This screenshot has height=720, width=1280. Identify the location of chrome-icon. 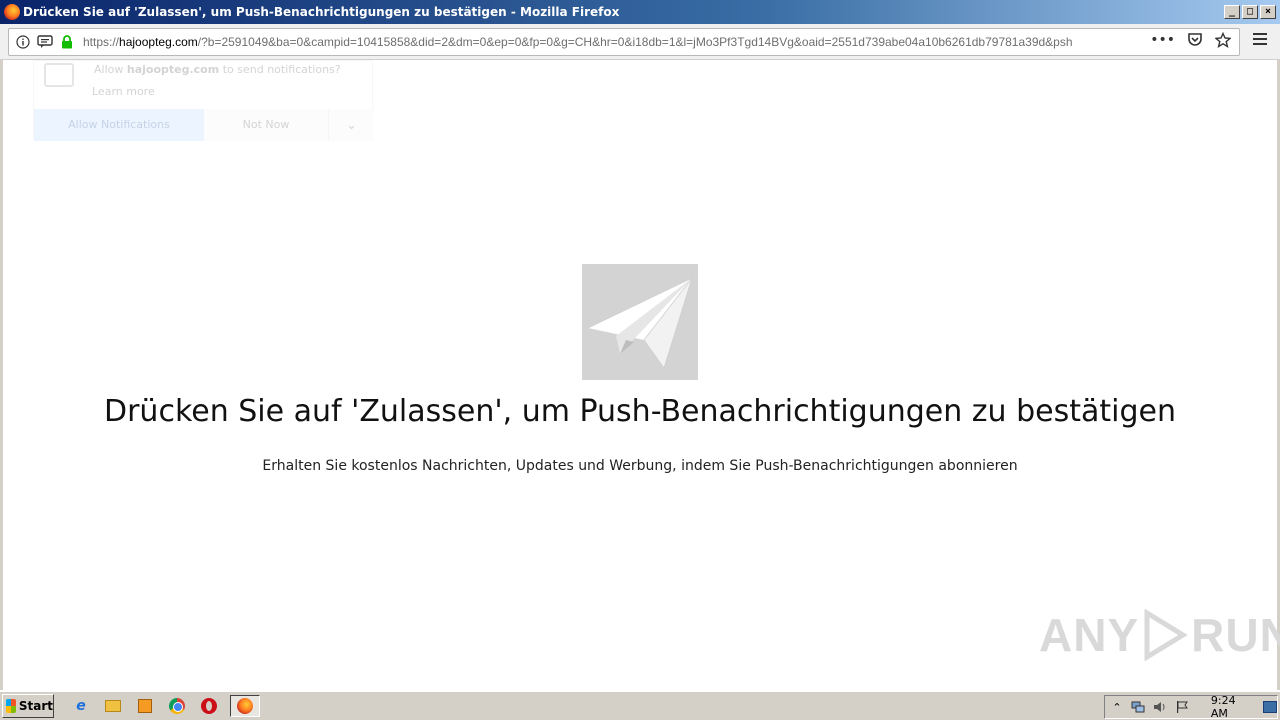
(177, 706).